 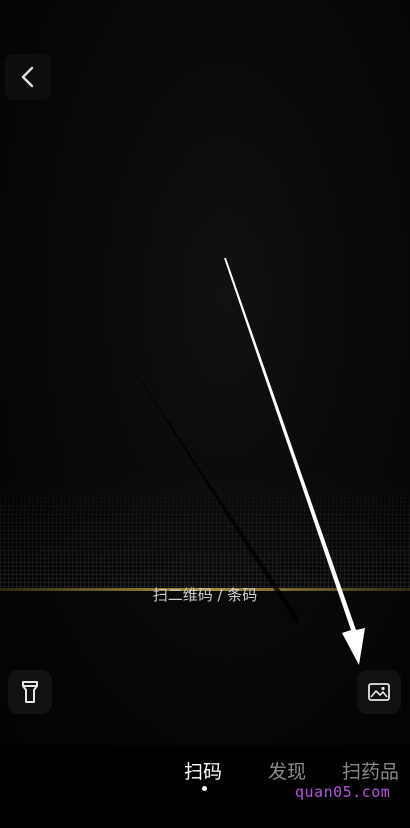 I want to click on tab-scan-medicine: 扫药品, so click(x=370, y=770).